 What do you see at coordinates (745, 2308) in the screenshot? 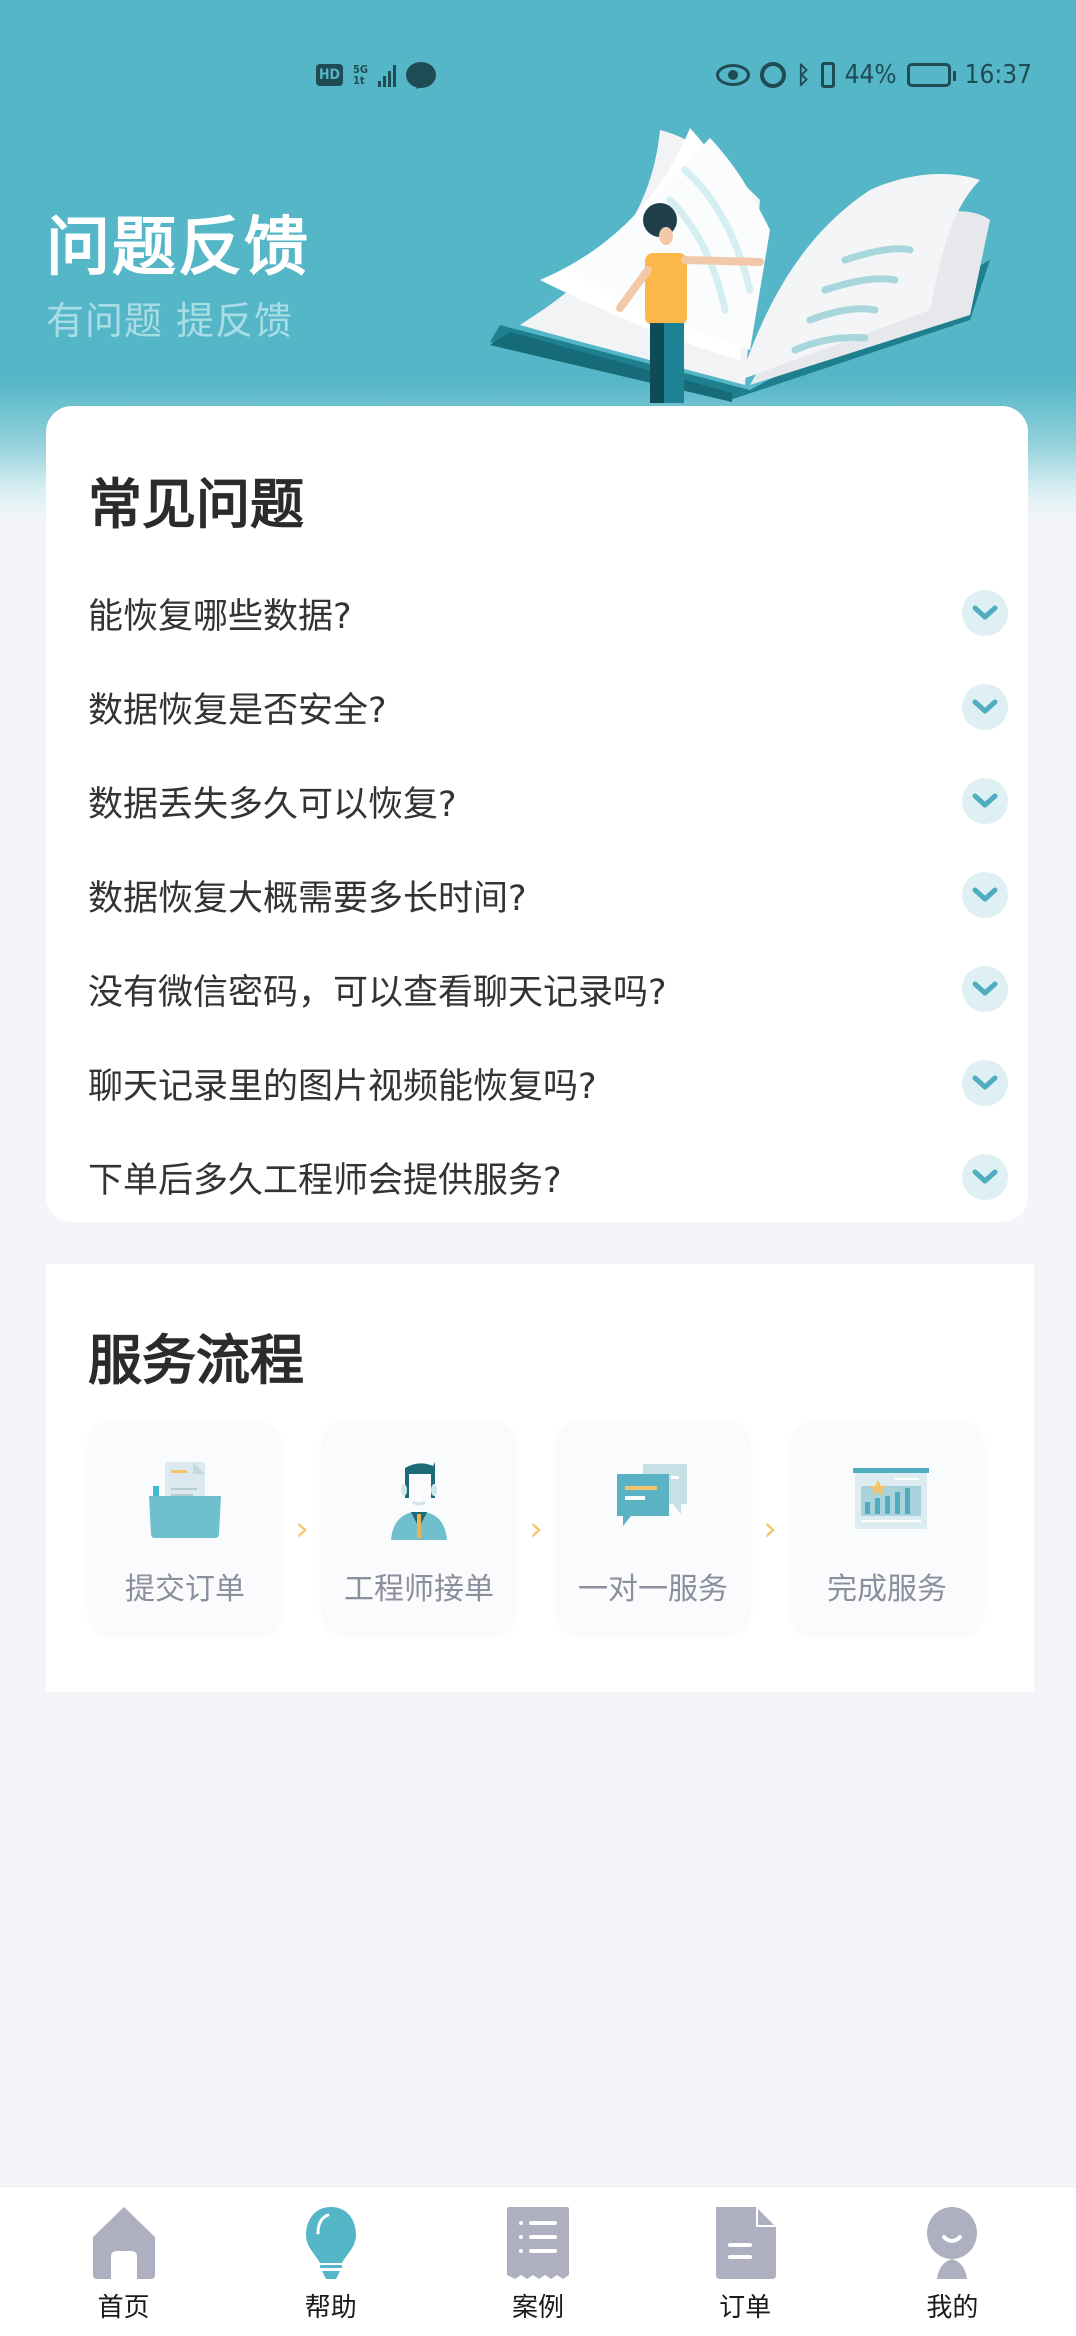
I see `nav-label: 订单` at bounding box center [745, 2308].